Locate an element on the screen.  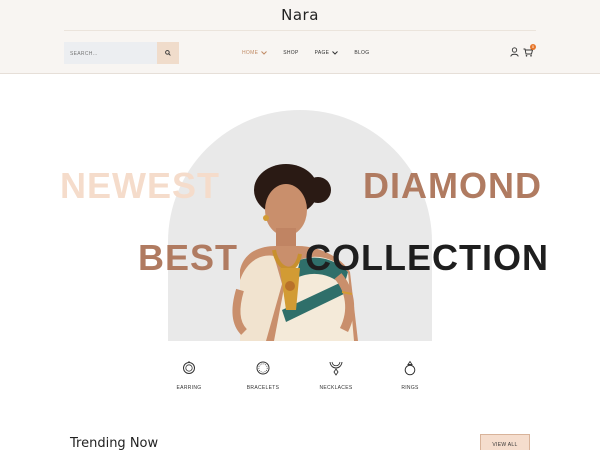
brand-logo: Nara is located at coordinates (300, 15).